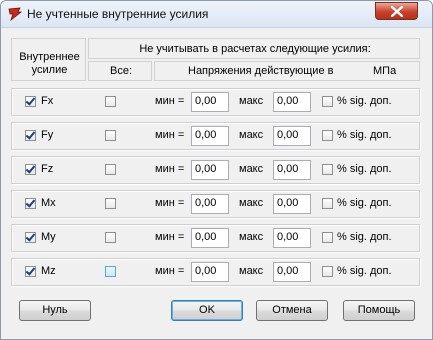 The image size is (433, 340). What do you see at coordinates (15, 14) in the screenshot?
I see `app-icon` at bounding box center [15, 14].